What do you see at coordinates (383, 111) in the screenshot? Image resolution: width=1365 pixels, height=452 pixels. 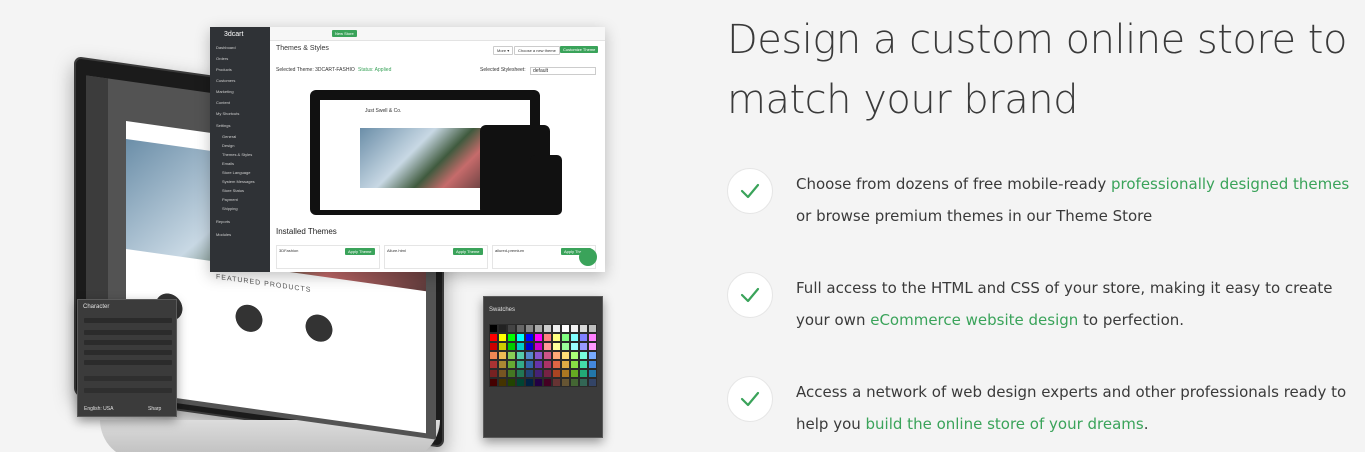 I see `store-name: Just Swell & Co.` at bounding box center [383, 111].